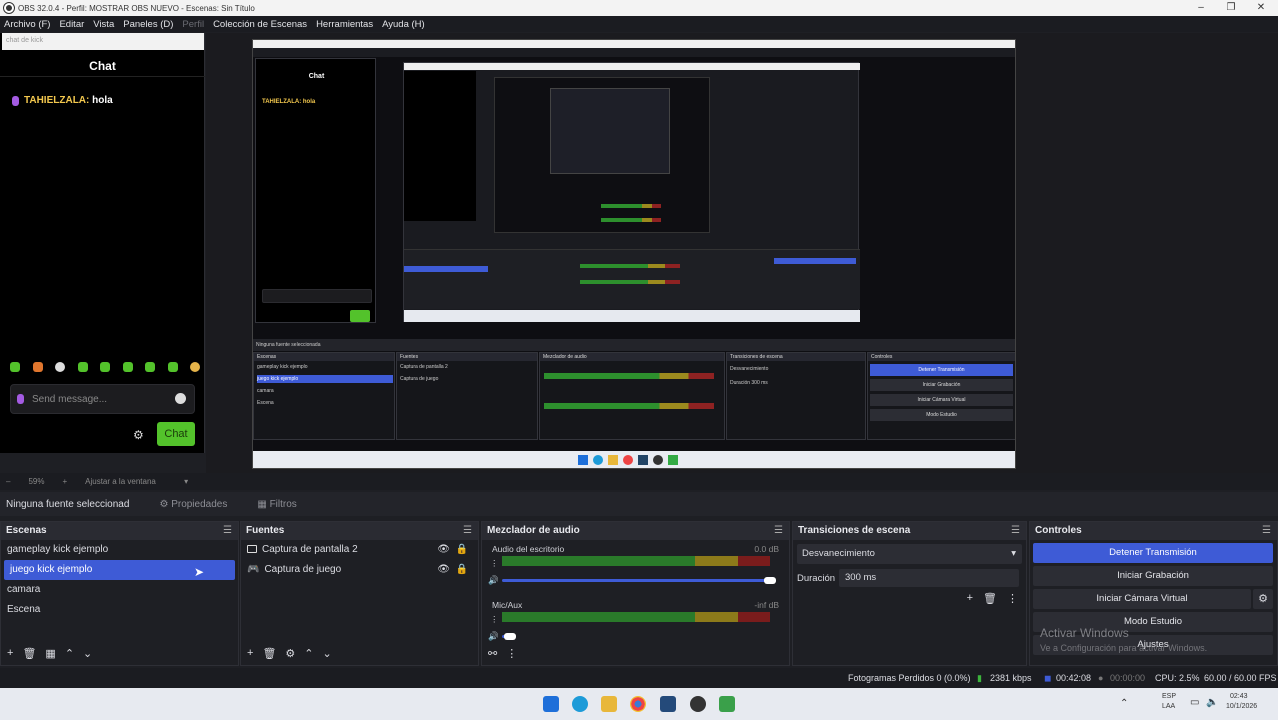 The width and height of the screenshot is (1278, 720). What do you see at coordinates (1153, 553) in the screenshot?
I see `stop-stream-button: Detener Transmisión` at bounding box center [1153, 553].